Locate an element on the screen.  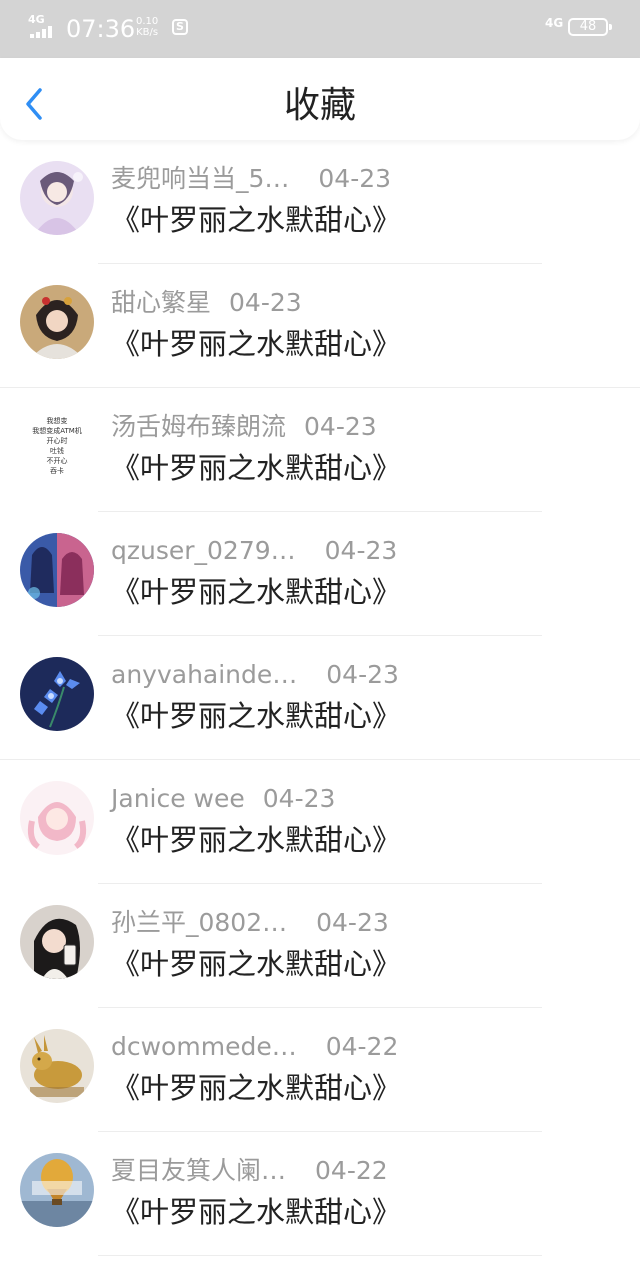
page-title: 收藏 is located at coordinates (319, 105).